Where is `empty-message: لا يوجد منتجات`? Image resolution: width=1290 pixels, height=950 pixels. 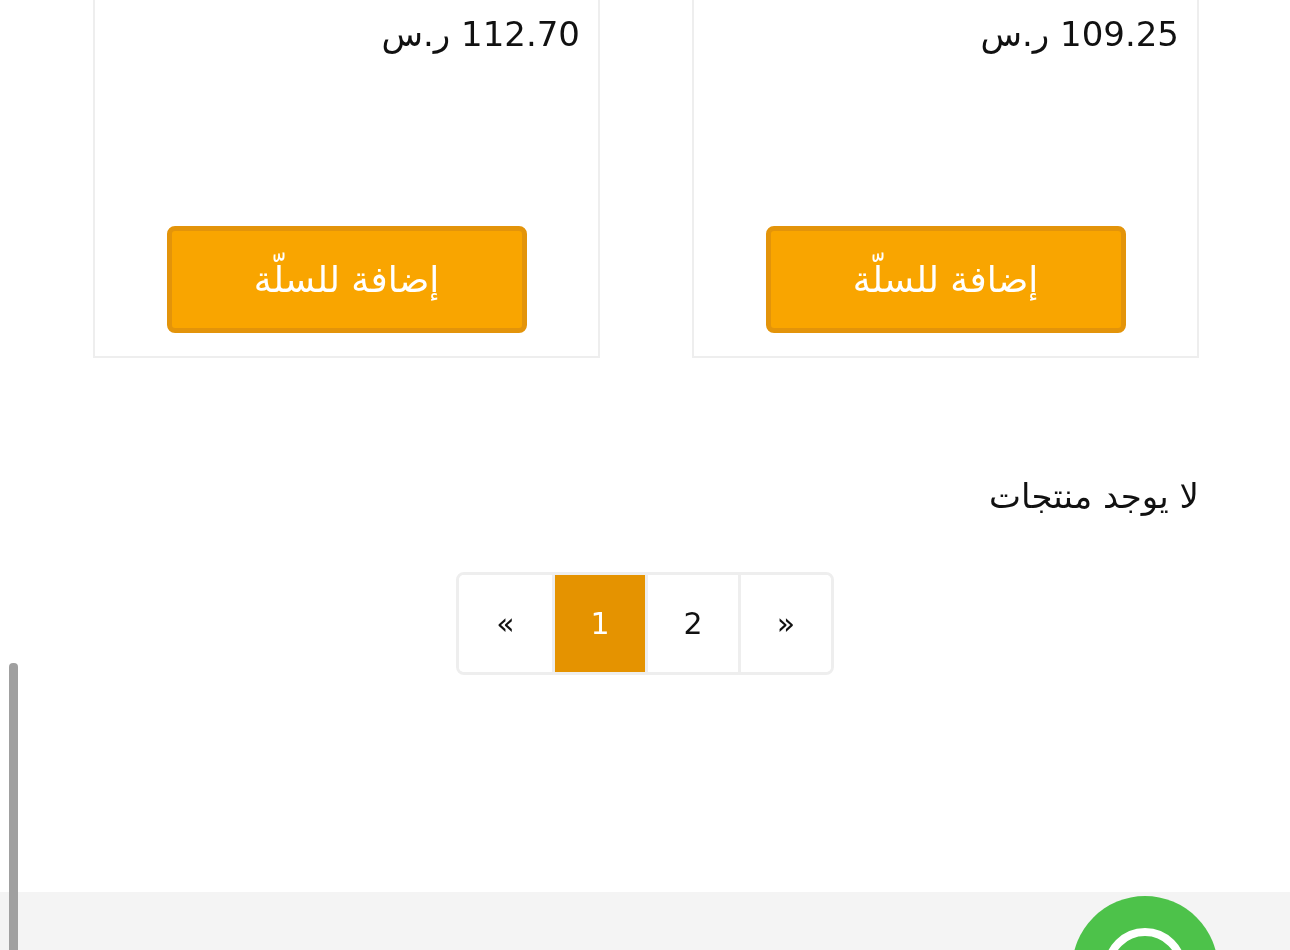
empty-message: لا يوجد منتجات is located at coordinates (1094, 496).